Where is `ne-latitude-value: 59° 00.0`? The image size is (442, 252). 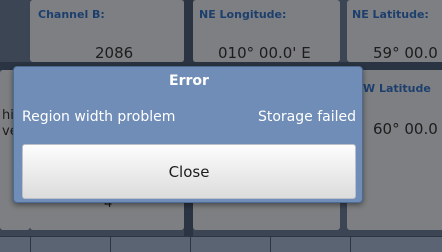
ne-latitude-value: 59° 00.0 is located at coordinates (405, 53).